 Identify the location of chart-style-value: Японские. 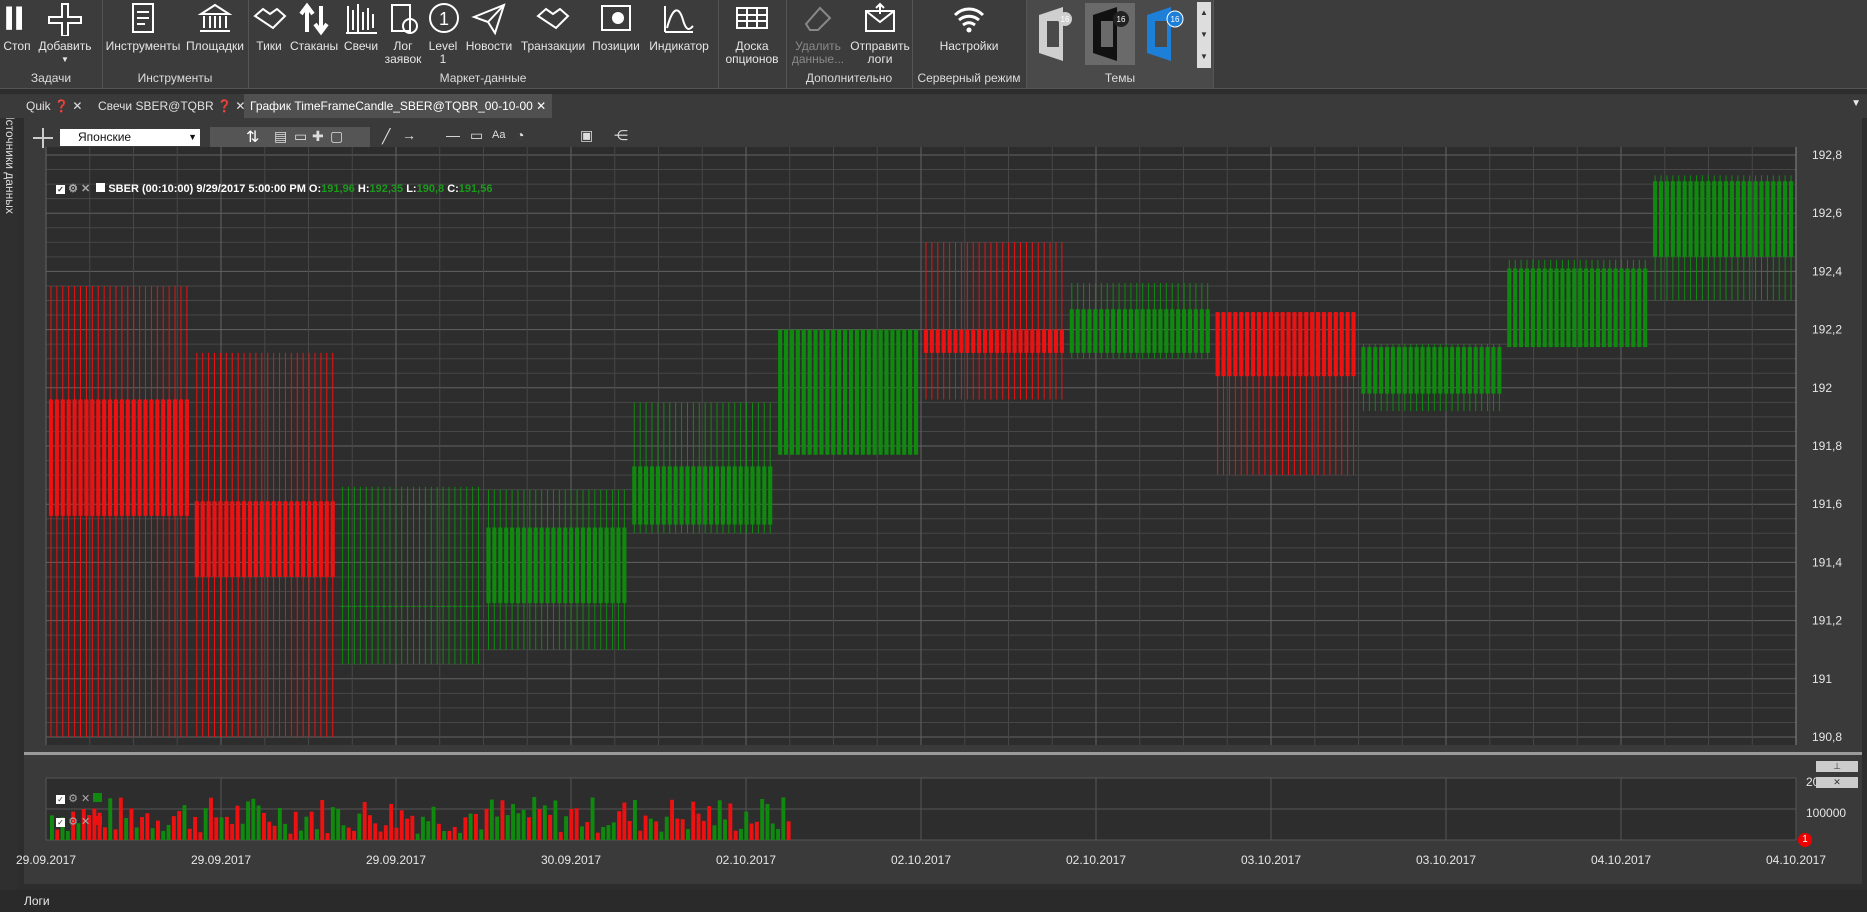
(105, 137).